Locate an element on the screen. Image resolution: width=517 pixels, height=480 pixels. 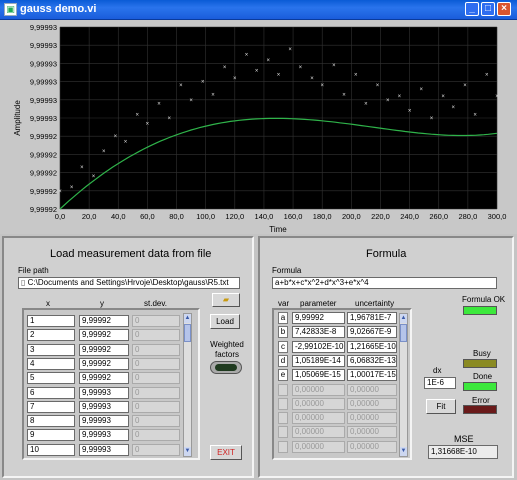
dx-input: 1E-6 is located at coordinates (440, 383).